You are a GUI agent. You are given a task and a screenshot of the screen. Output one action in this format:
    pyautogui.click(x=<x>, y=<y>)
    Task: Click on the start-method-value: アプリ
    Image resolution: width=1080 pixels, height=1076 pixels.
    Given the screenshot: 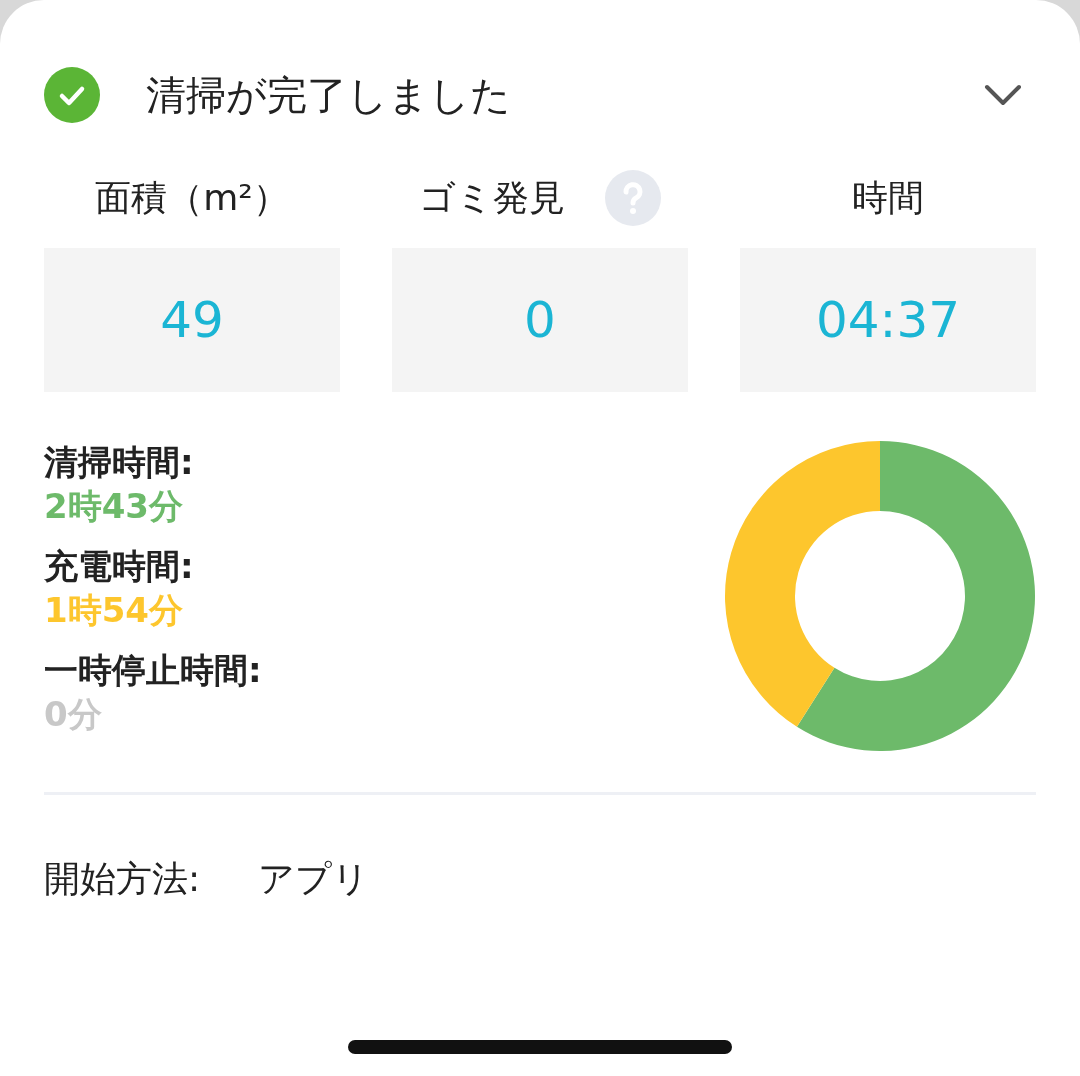 What is the action you would take?
    pyautogui.click(x=314, y=879)
    